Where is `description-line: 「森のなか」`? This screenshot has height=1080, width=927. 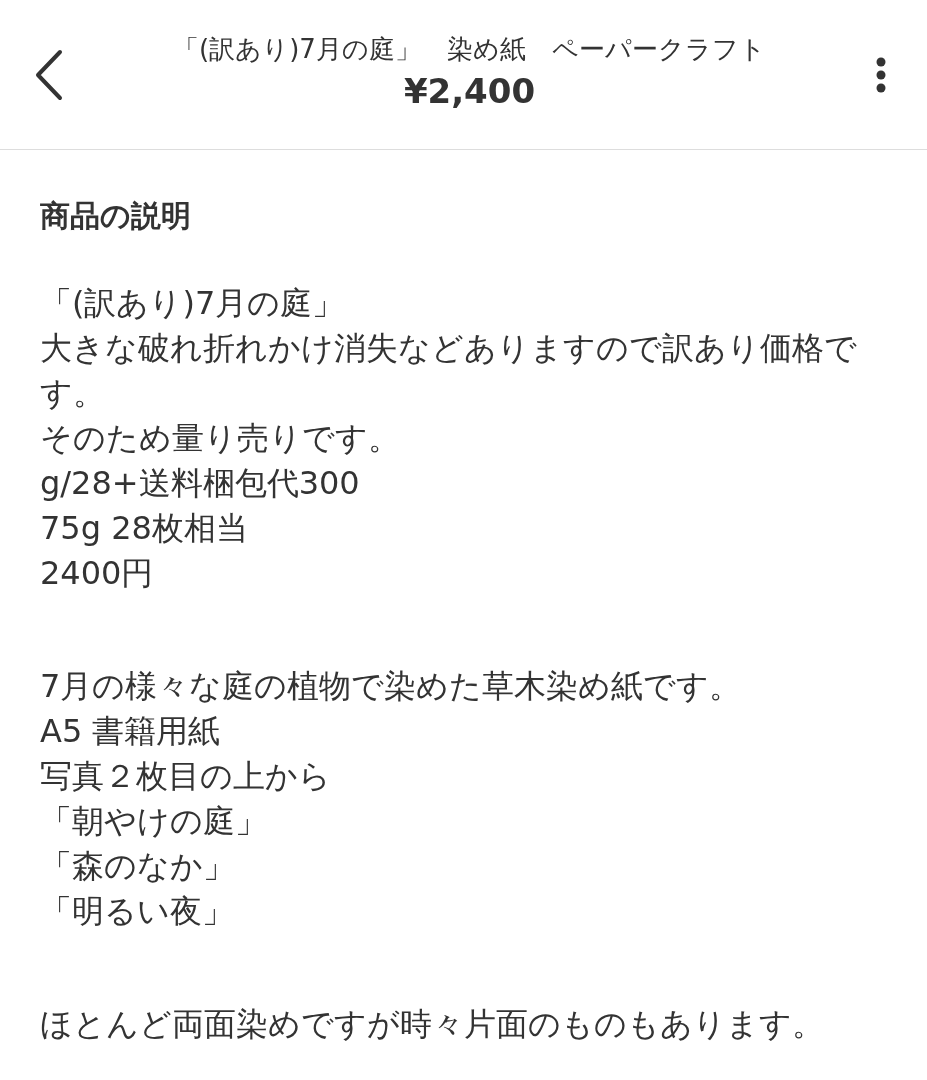
description-line: 「森のなか」 is located at coordinates (138, 866).